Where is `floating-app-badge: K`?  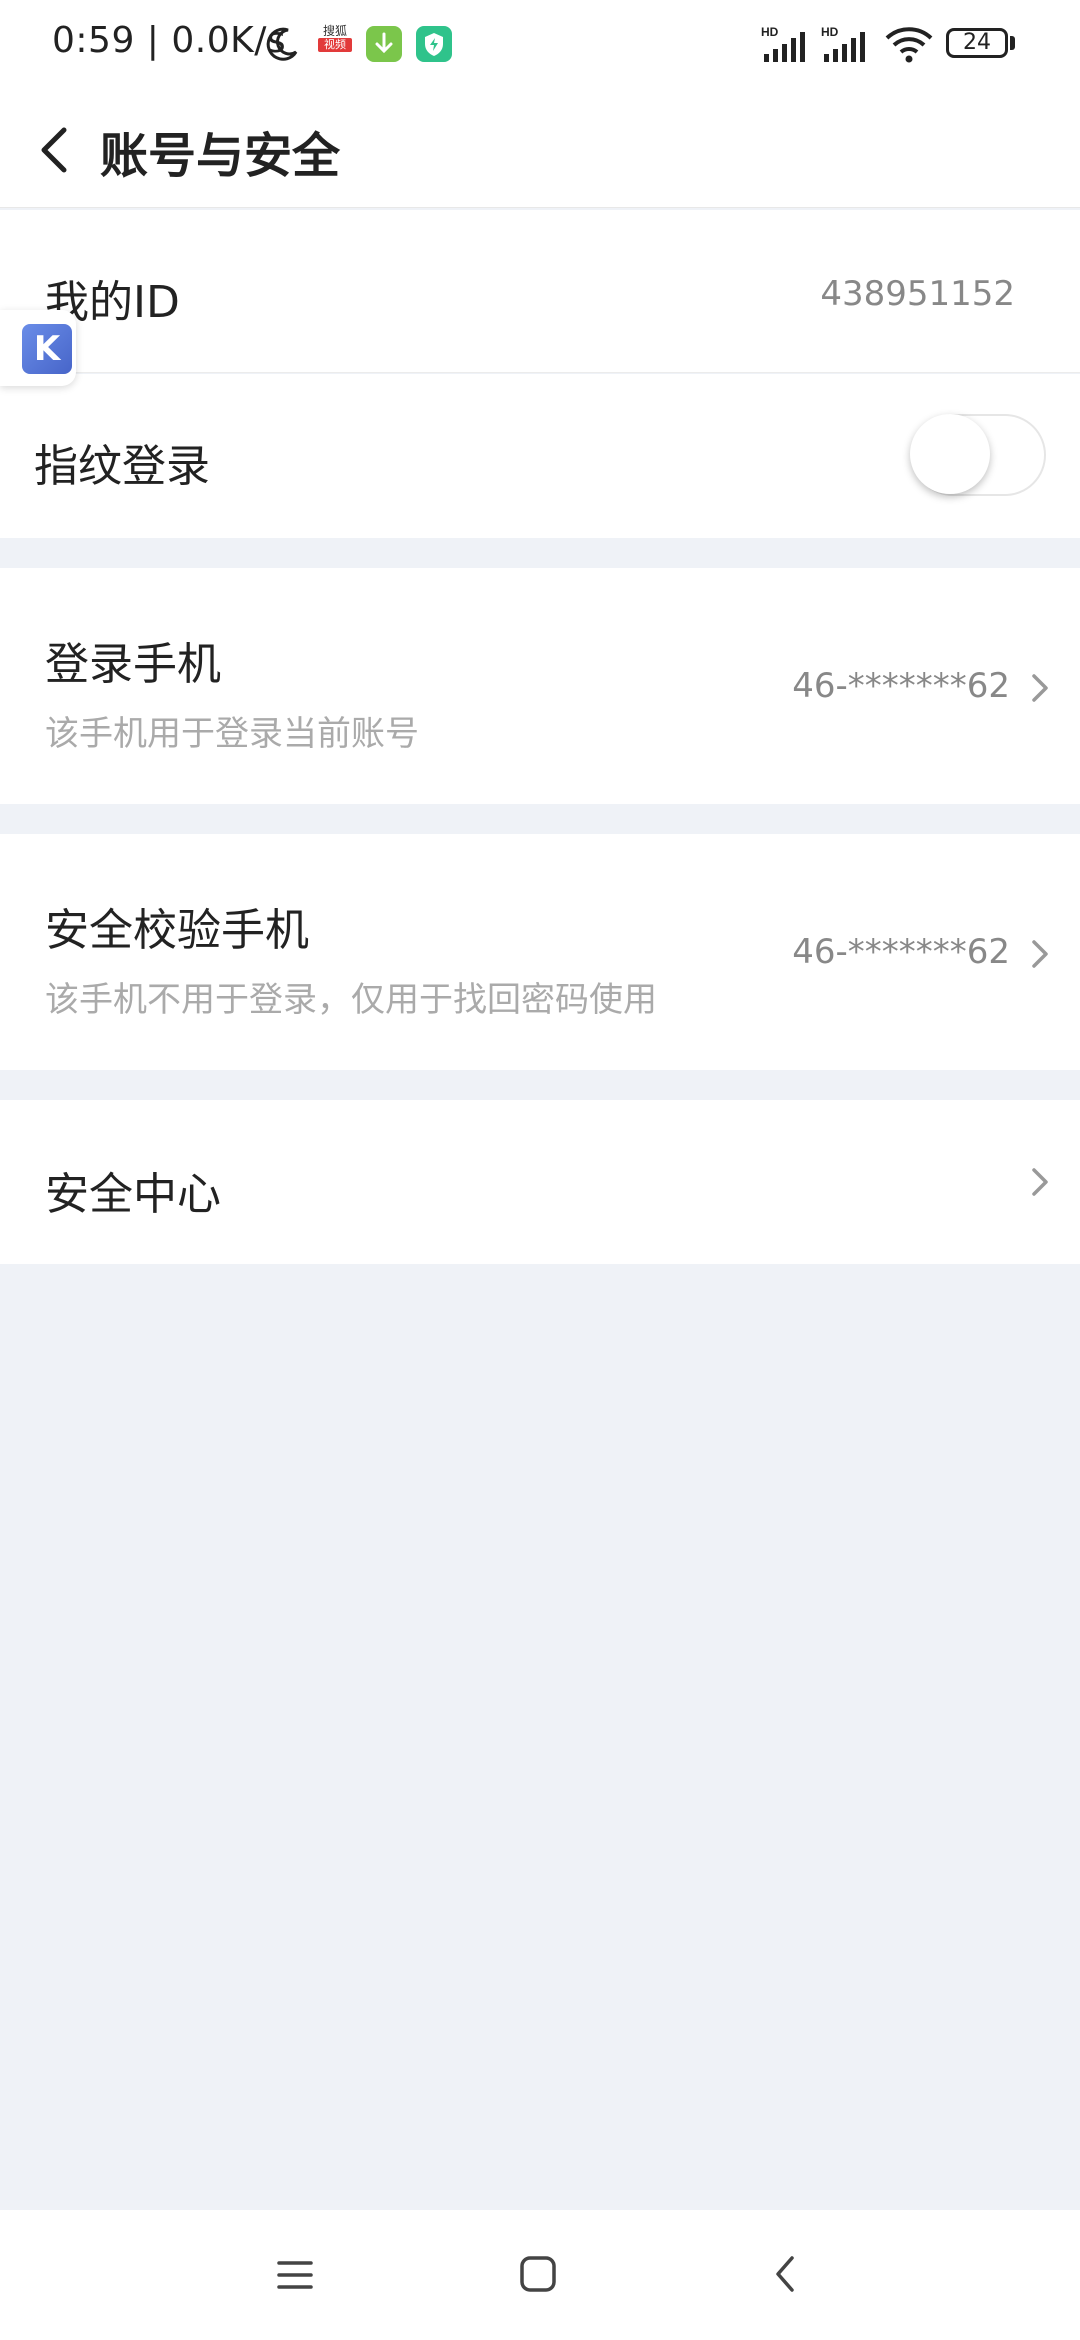 floating-app-badge: K is located at coordinates (38, 348).